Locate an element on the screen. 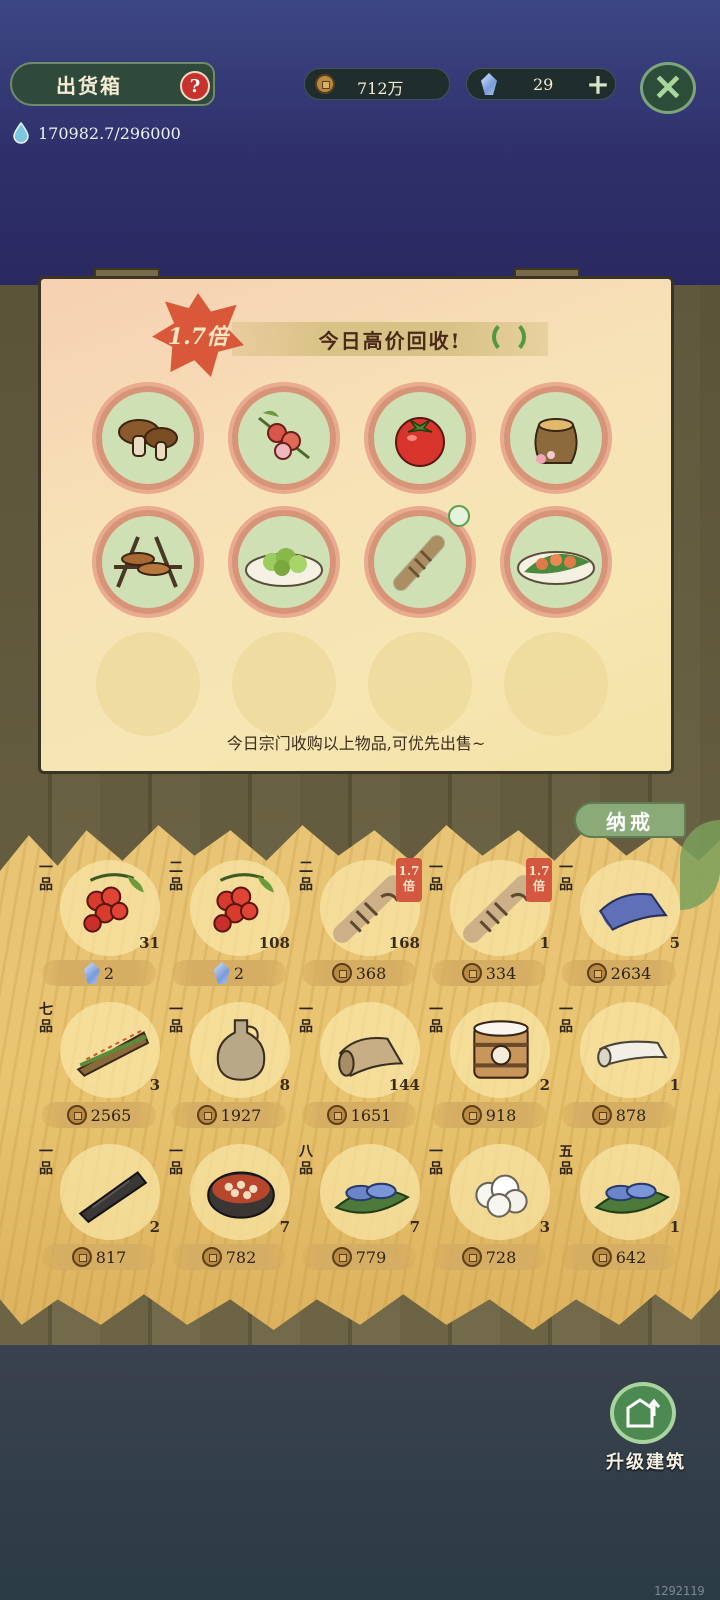 The width and height of the screenshot is (720, 1600). water-value: 170982.7/296000 is located at coordinates (109, 133).